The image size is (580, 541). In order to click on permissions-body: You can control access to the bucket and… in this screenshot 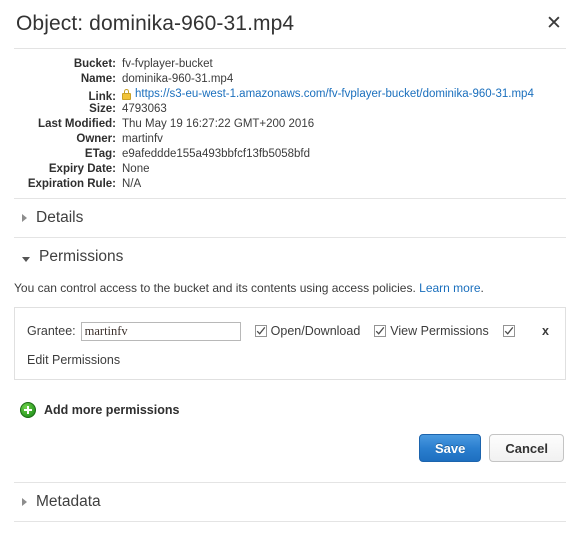, I will do `click(290, 291)`.